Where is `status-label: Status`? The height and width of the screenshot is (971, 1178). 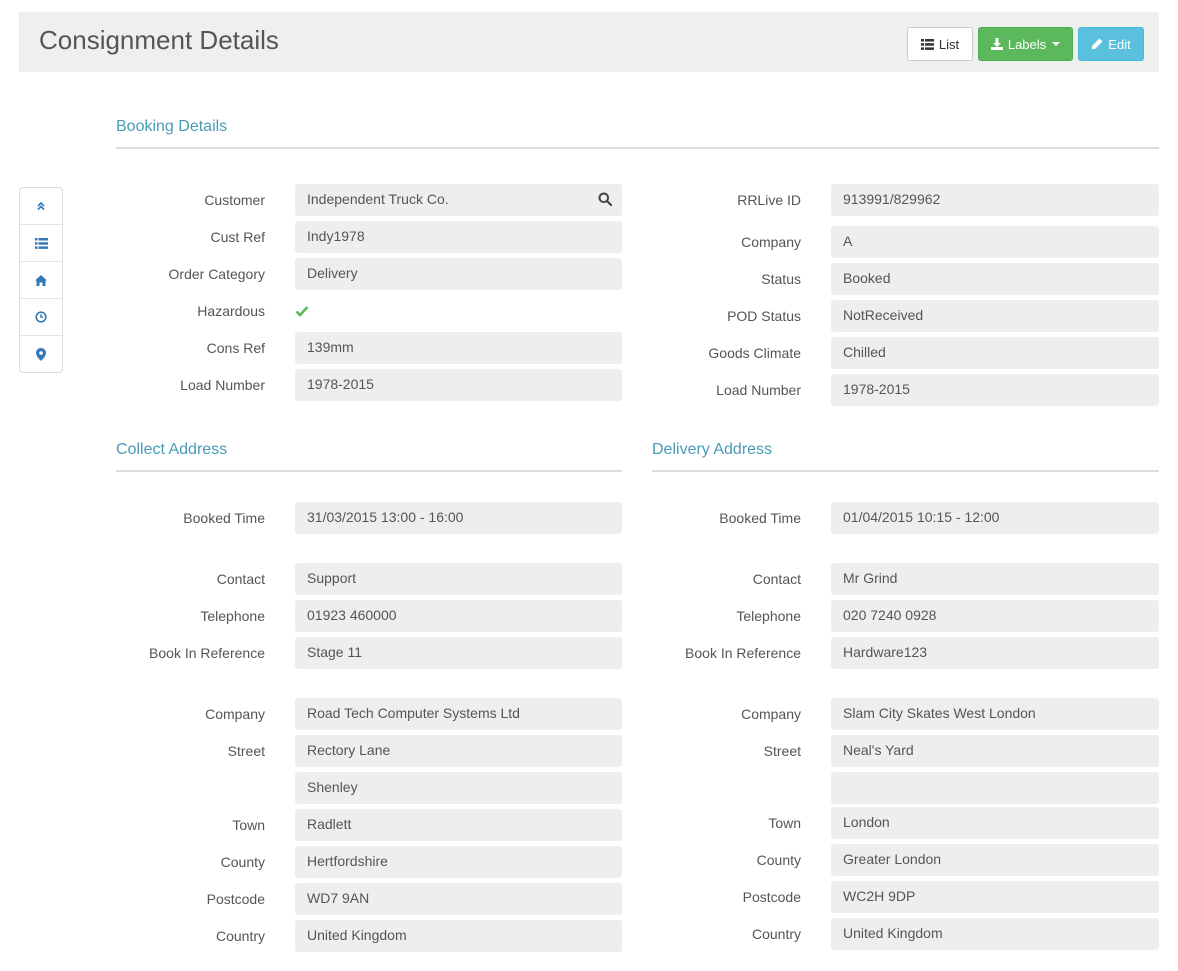
status-label: Status is located at coordinates (781, 279).